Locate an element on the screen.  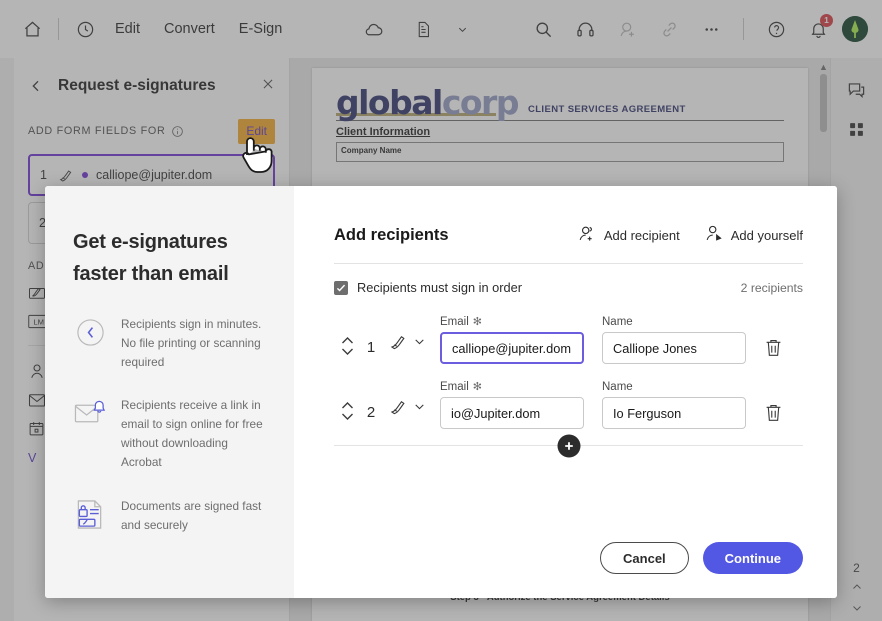
document-section-title: Client Information is located at coordinates (383, 132).